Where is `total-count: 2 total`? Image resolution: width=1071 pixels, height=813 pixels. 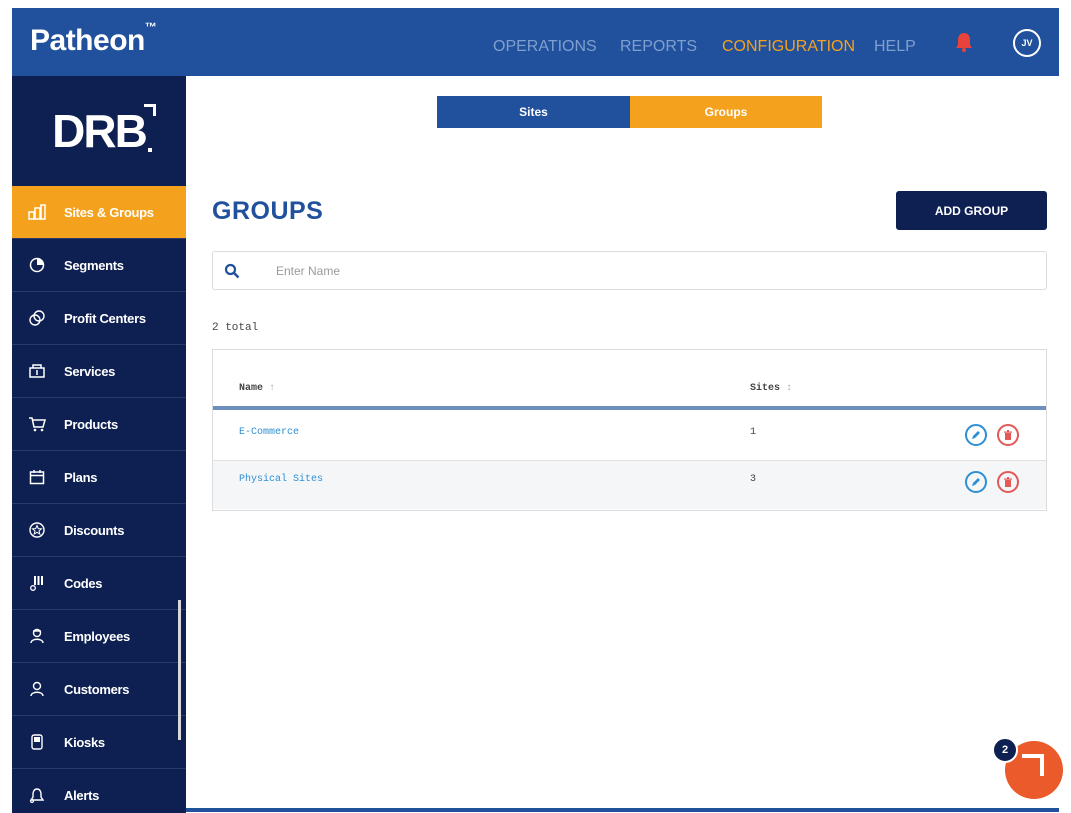 total-count: 2 total is located at coordinates (235, 328).